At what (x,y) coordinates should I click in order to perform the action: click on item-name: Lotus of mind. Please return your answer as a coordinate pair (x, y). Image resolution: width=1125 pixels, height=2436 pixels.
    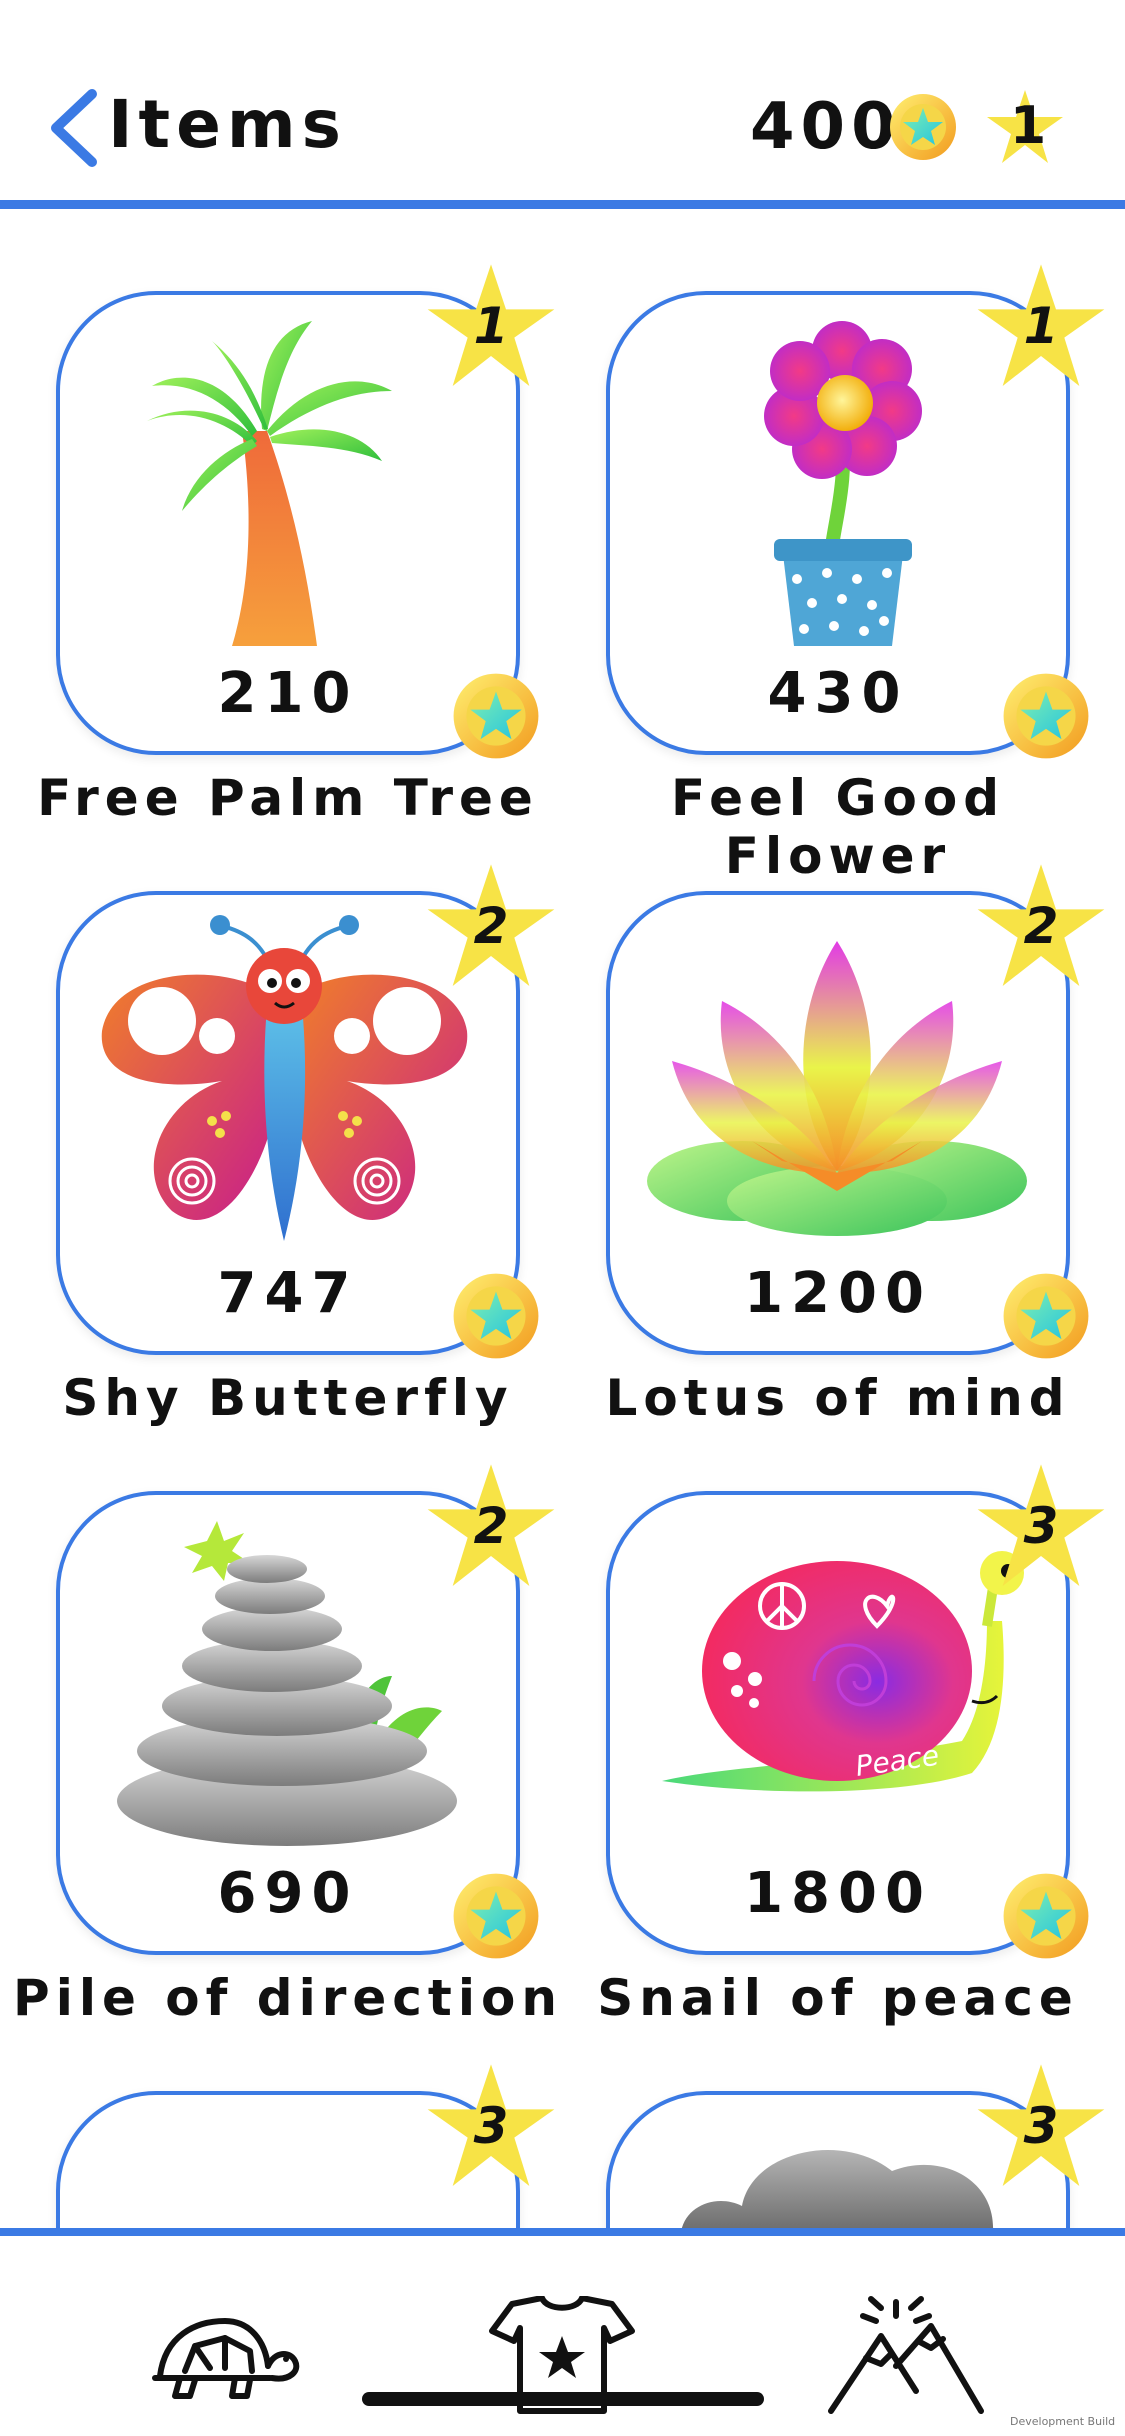
    Looking at the image, I should click on (838, 1398).